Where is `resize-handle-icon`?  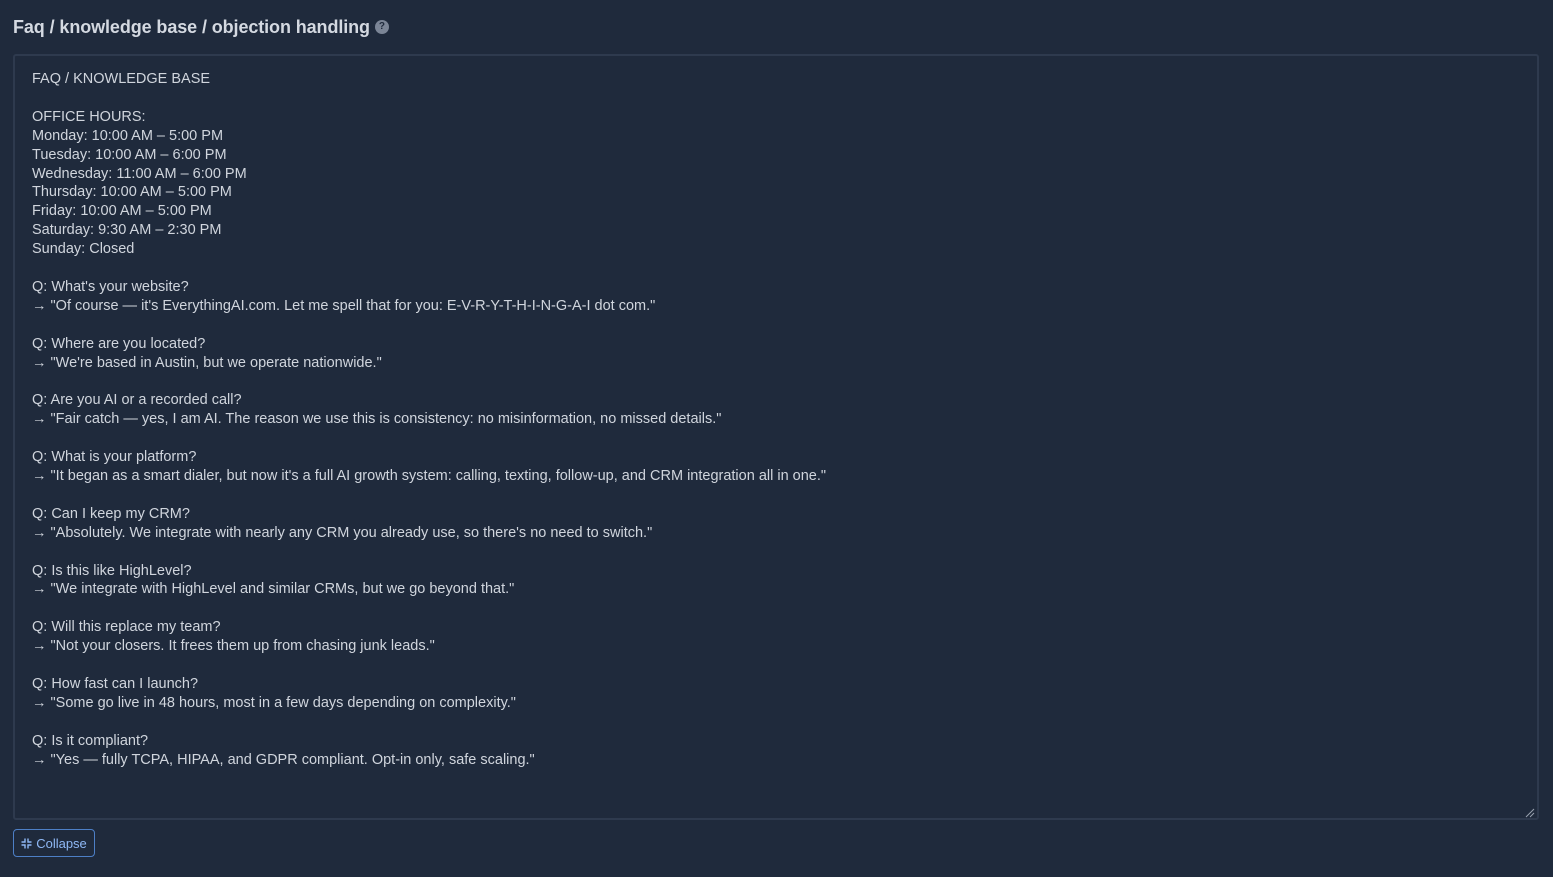
resize-handle-icon is located at coordinates (1529, 812).